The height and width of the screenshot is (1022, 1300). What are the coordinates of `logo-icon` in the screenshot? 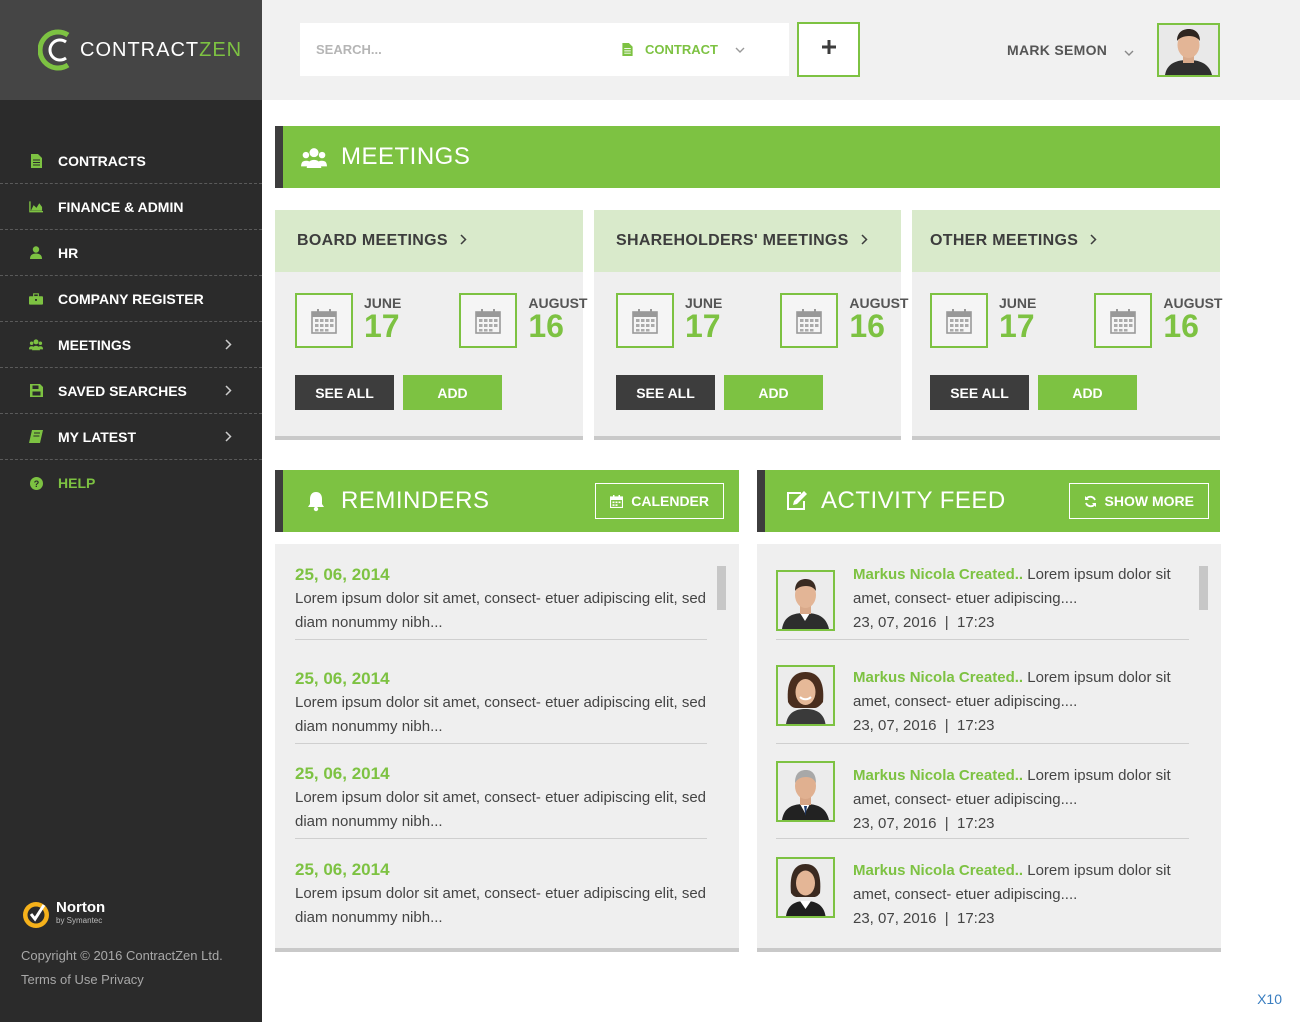 It's located at (57, 50).